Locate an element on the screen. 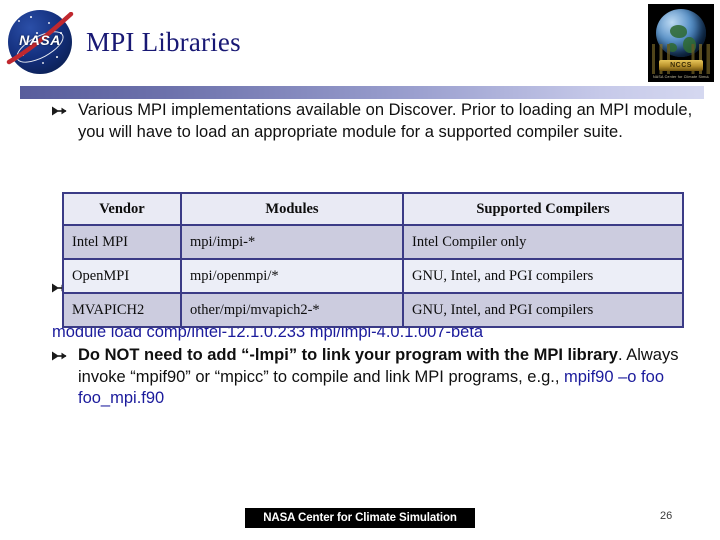 The width and height of the screenshot is (720, 540). page-title: MPI Libraries is located at coordinates (163, 42).